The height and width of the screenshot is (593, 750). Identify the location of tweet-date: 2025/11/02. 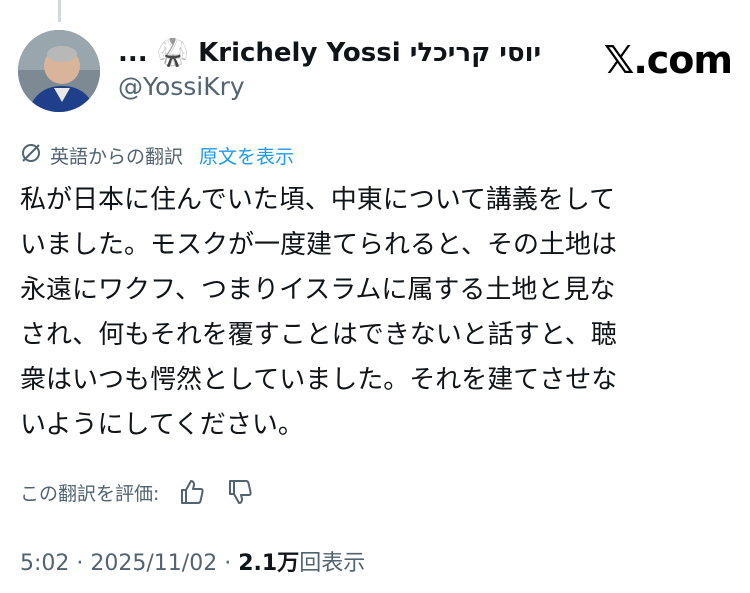
(153, 563).